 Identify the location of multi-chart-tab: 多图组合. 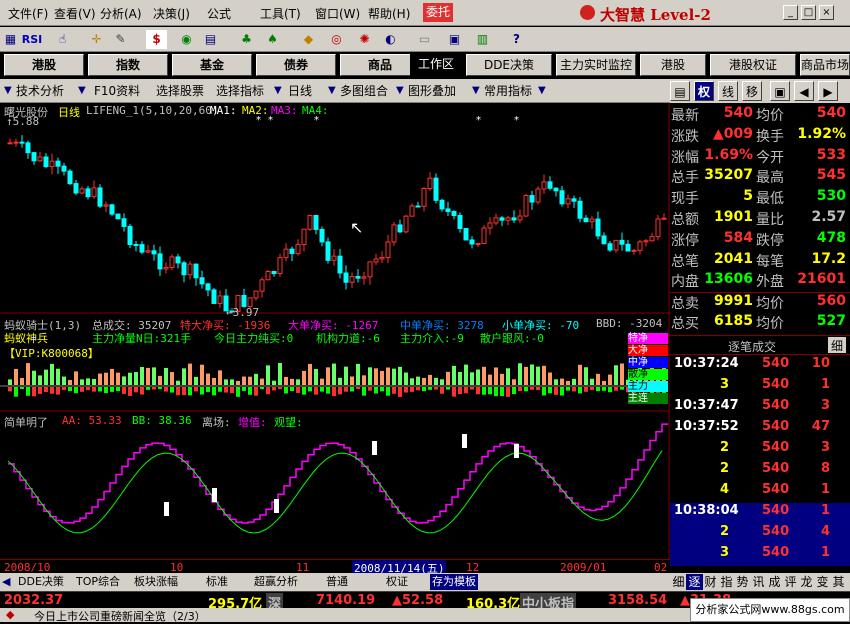
(364, 91).